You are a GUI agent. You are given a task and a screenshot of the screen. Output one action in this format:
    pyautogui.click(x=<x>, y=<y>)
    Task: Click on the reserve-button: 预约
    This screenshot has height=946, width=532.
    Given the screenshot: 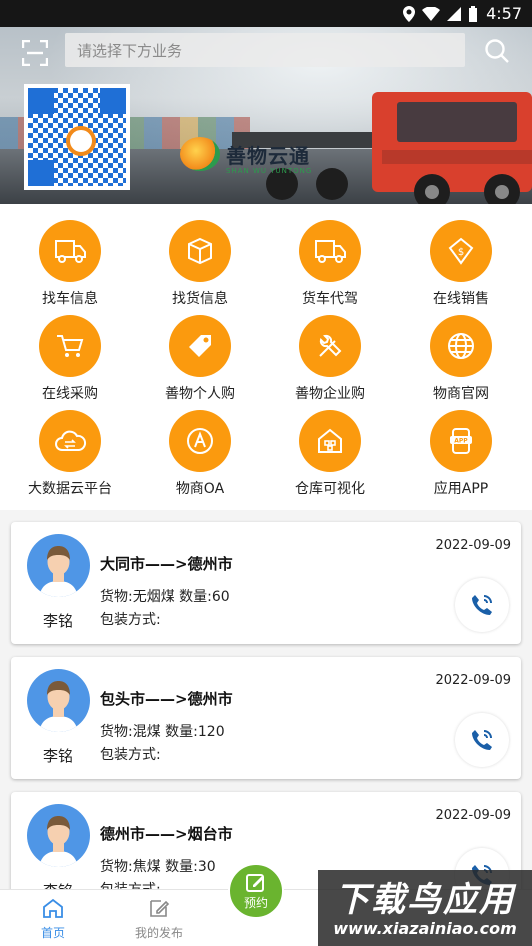 What is the action you would take?
    pyautogui.click(x=256, y=891)
    